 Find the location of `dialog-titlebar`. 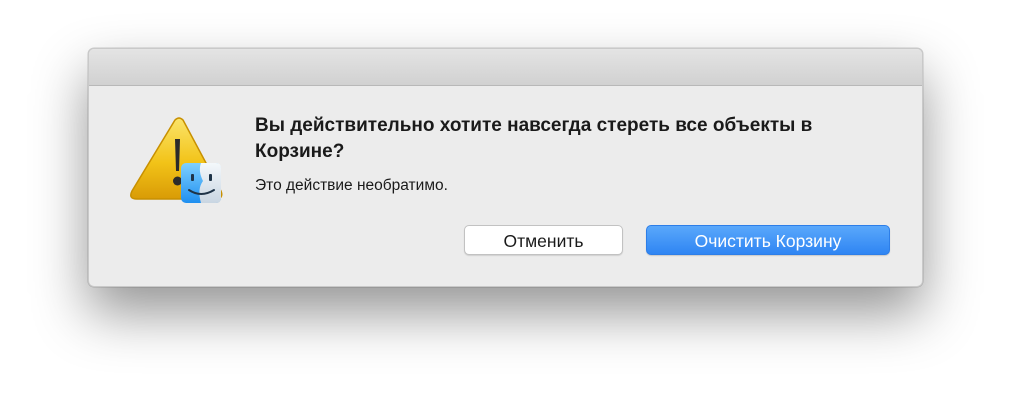

dialog-titlebar is located at coordinates (505, 67).